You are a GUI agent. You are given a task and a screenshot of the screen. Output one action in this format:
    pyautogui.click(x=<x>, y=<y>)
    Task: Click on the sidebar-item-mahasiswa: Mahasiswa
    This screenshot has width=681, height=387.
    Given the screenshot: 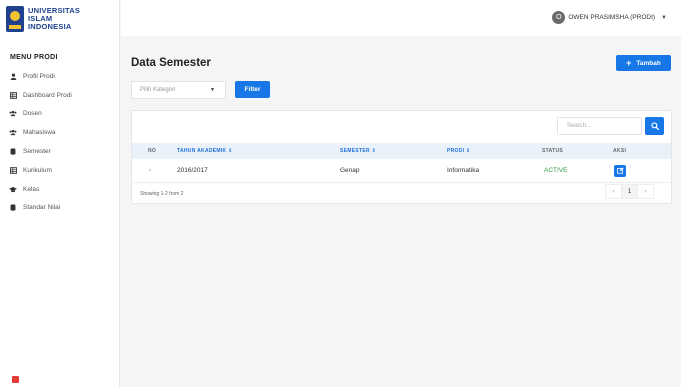 What is the action you would take?
    pyautogui.click(x=60, y=132)
    